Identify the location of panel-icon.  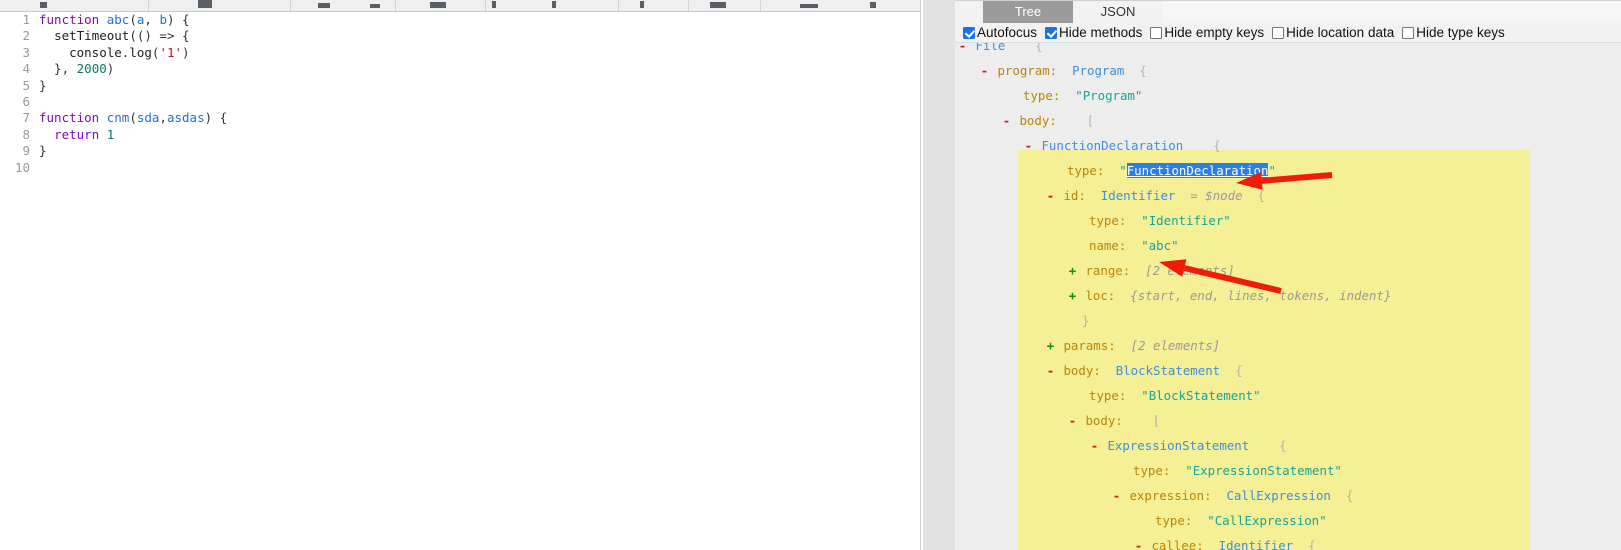
(718, 5).